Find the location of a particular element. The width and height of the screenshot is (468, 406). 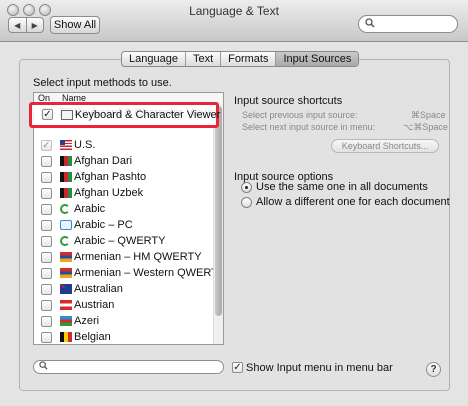

list-item: ✓ U.S. is located at coordinates (124, 146).